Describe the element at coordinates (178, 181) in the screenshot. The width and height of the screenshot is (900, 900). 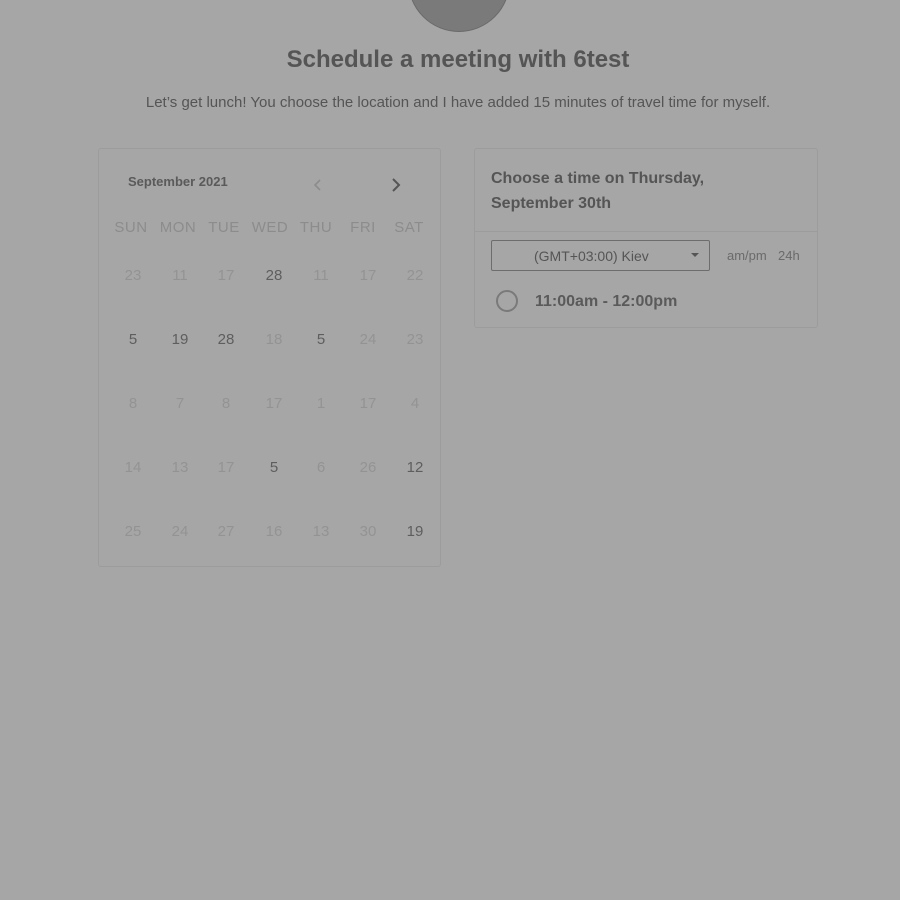
I see `calendar-month-label: September 2021` at that location.